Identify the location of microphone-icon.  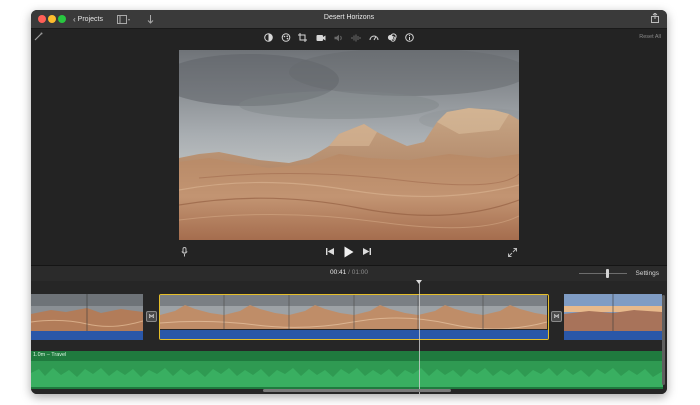
(184, 251).